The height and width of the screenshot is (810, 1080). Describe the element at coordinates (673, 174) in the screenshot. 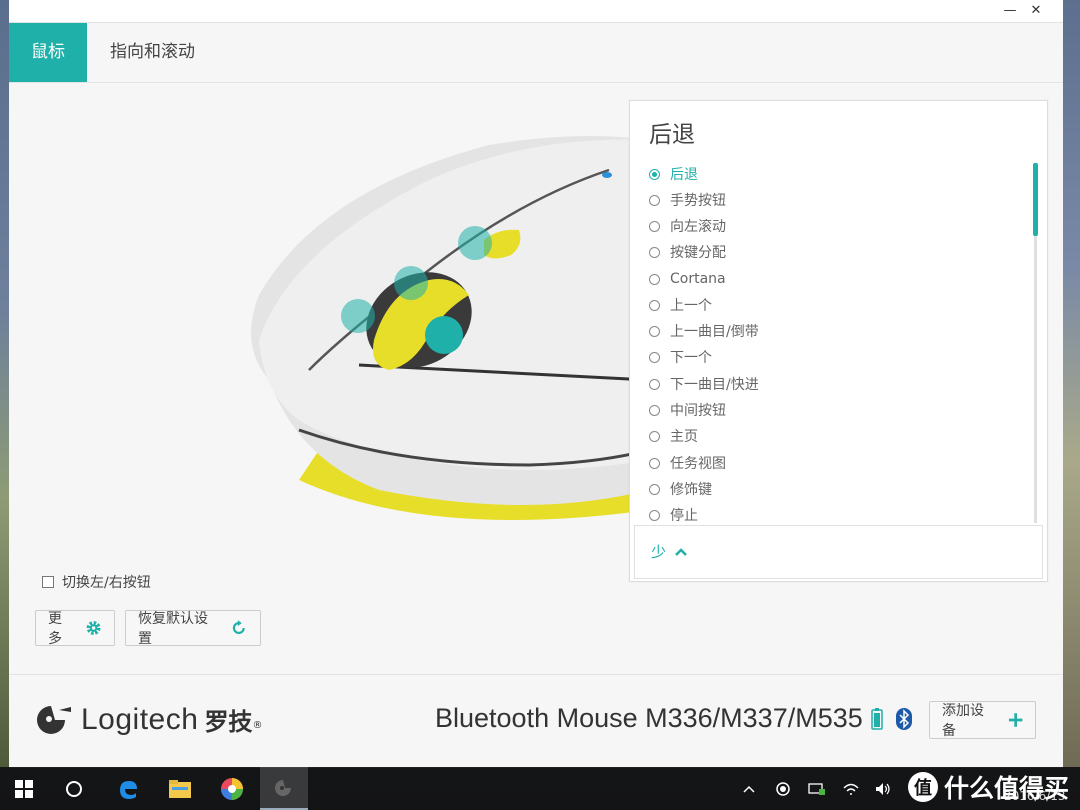

I see `option-back: 后退` at that location.